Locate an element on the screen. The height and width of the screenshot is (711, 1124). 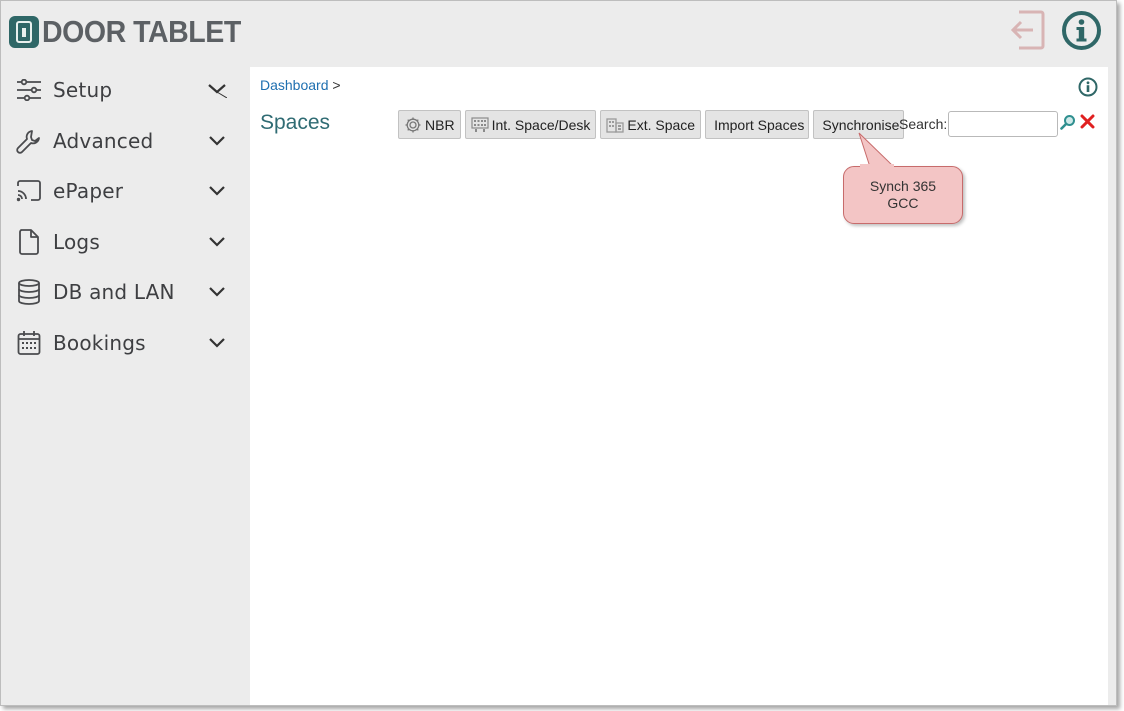
synchronise-label: Synchronise is located at coordinates (861, 124).